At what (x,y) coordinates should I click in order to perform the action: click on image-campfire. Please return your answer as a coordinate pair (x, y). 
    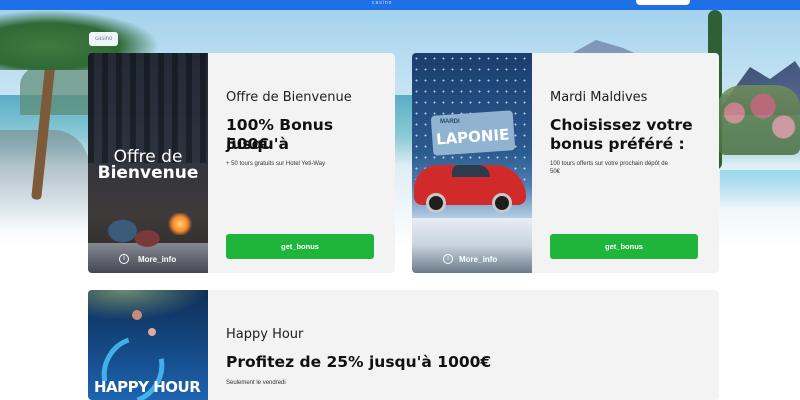
    Looking at the image, I should click on (180, 224).